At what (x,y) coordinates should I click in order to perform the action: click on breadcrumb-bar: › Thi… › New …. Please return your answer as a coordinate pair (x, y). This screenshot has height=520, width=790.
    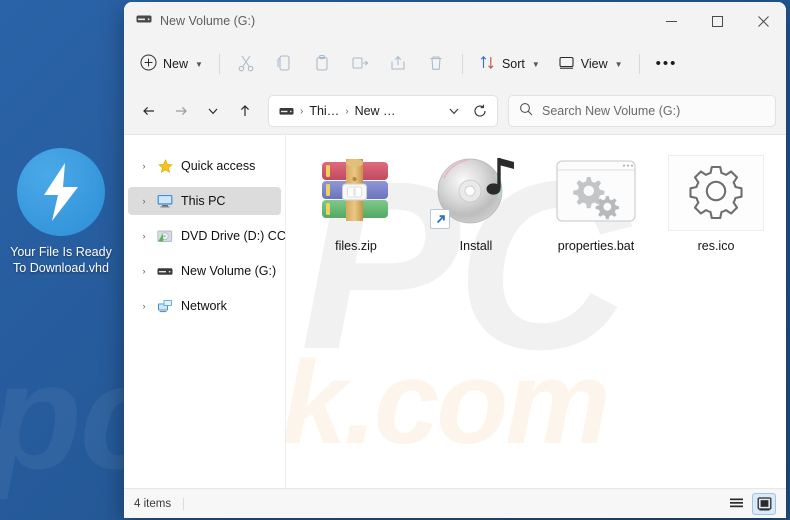
    Looking at the image, I should click on (383, 111).